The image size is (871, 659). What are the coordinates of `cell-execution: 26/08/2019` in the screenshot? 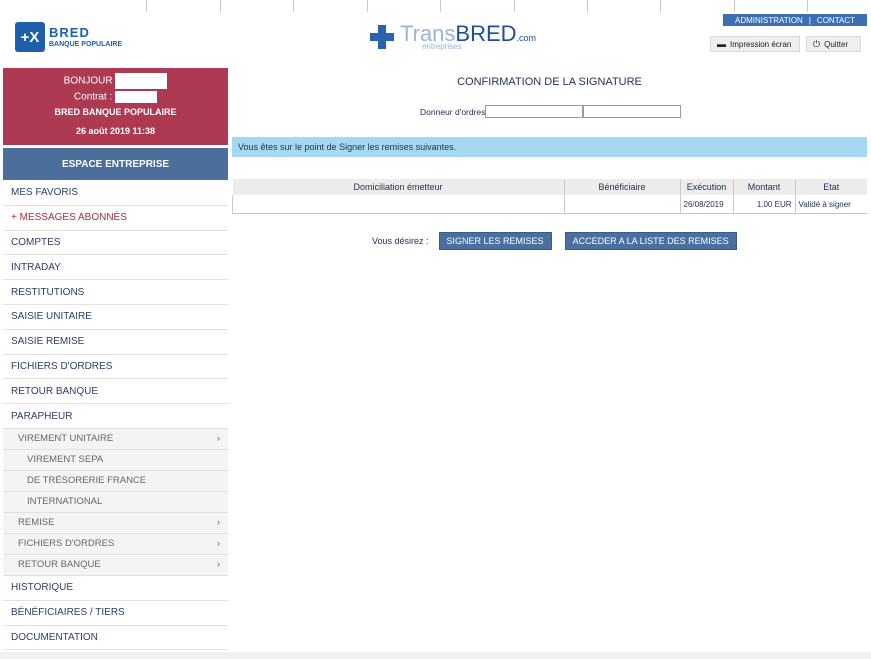 It's located at (707, 204).